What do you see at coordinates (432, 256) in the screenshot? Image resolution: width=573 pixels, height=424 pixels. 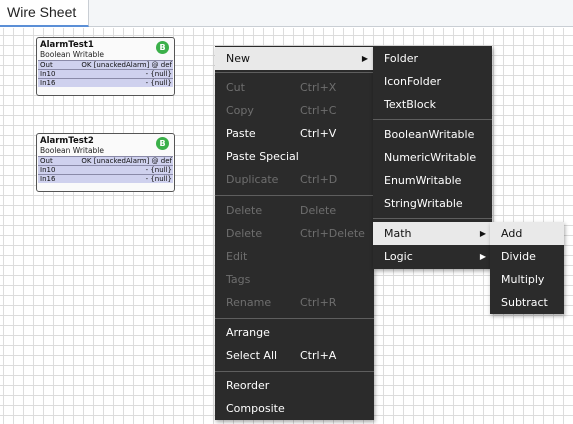 I see `menu-item-logic: Logic ▶` at bounding box center [432, 256].